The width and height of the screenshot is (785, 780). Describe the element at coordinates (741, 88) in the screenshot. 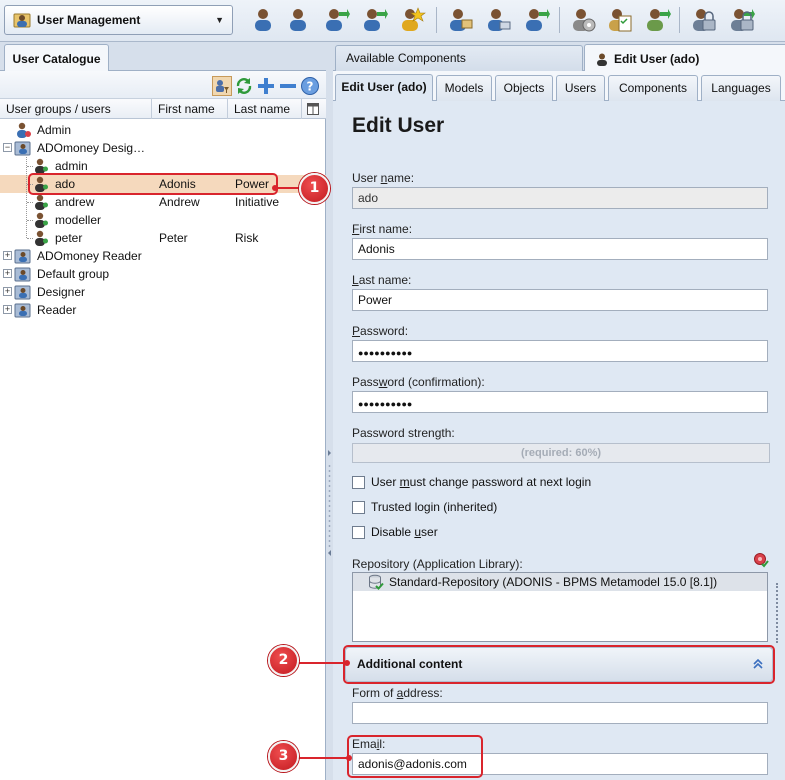

I see `subtab-languages: Languages` at that location.